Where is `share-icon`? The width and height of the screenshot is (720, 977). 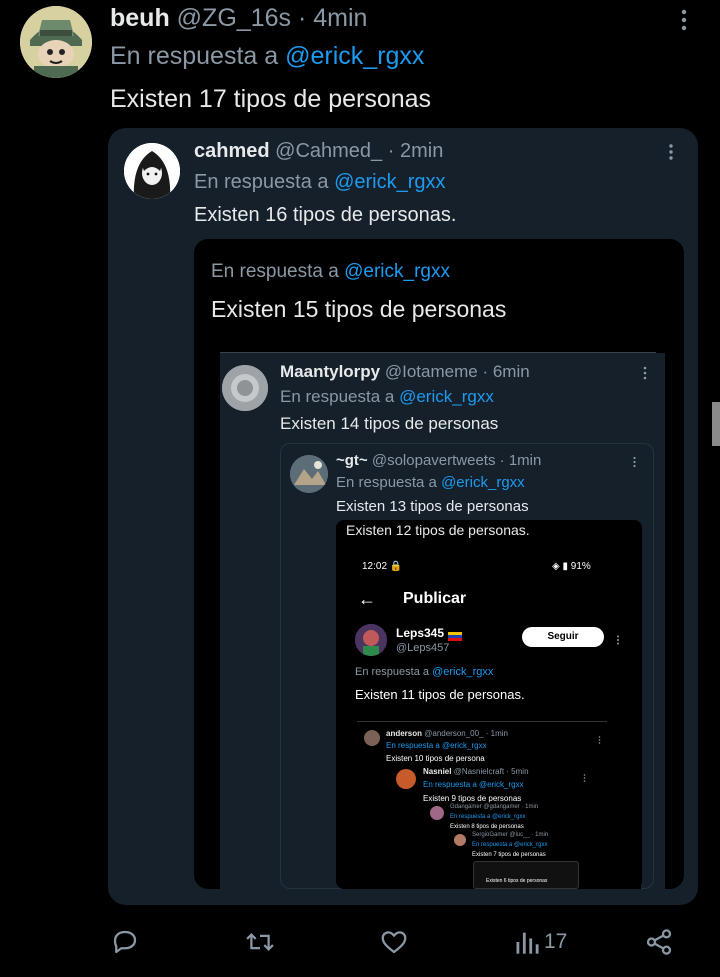 share-icon is located at coordinates (659, 942).